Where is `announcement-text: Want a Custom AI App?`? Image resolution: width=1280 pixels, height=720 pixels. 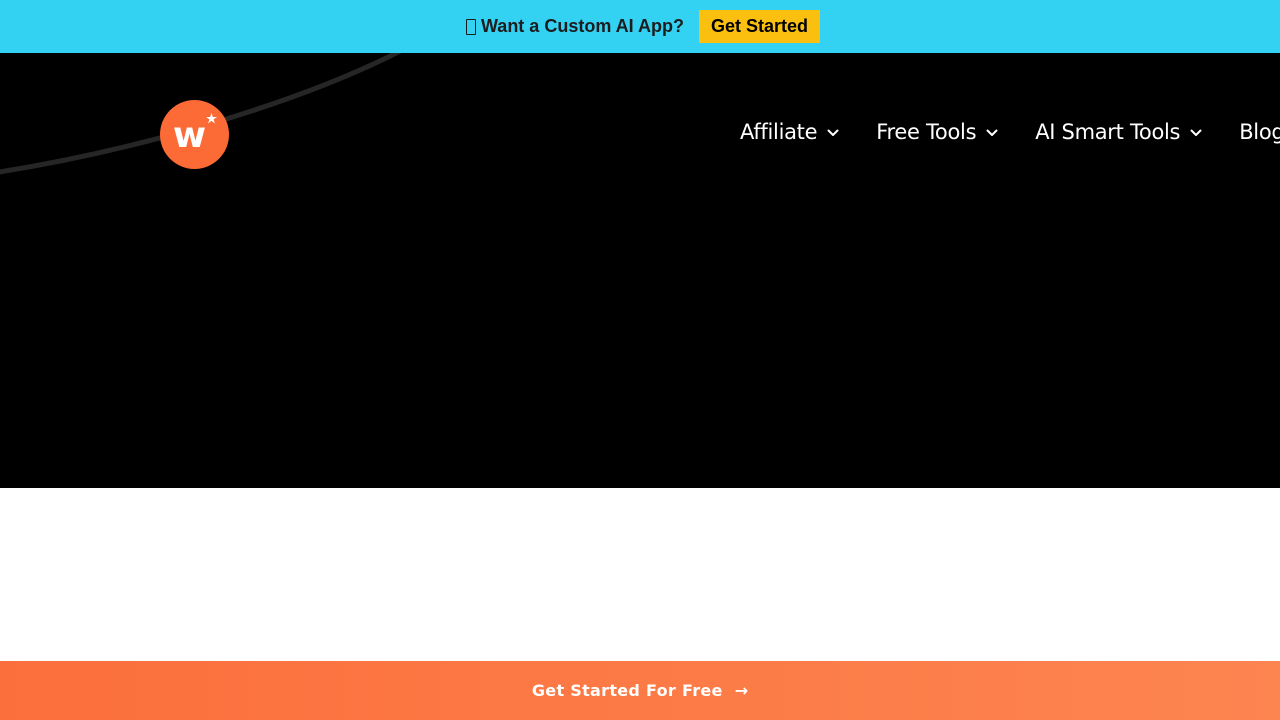 announcement-text: Want a Custom AI App? is located at coordinates (582, 26).